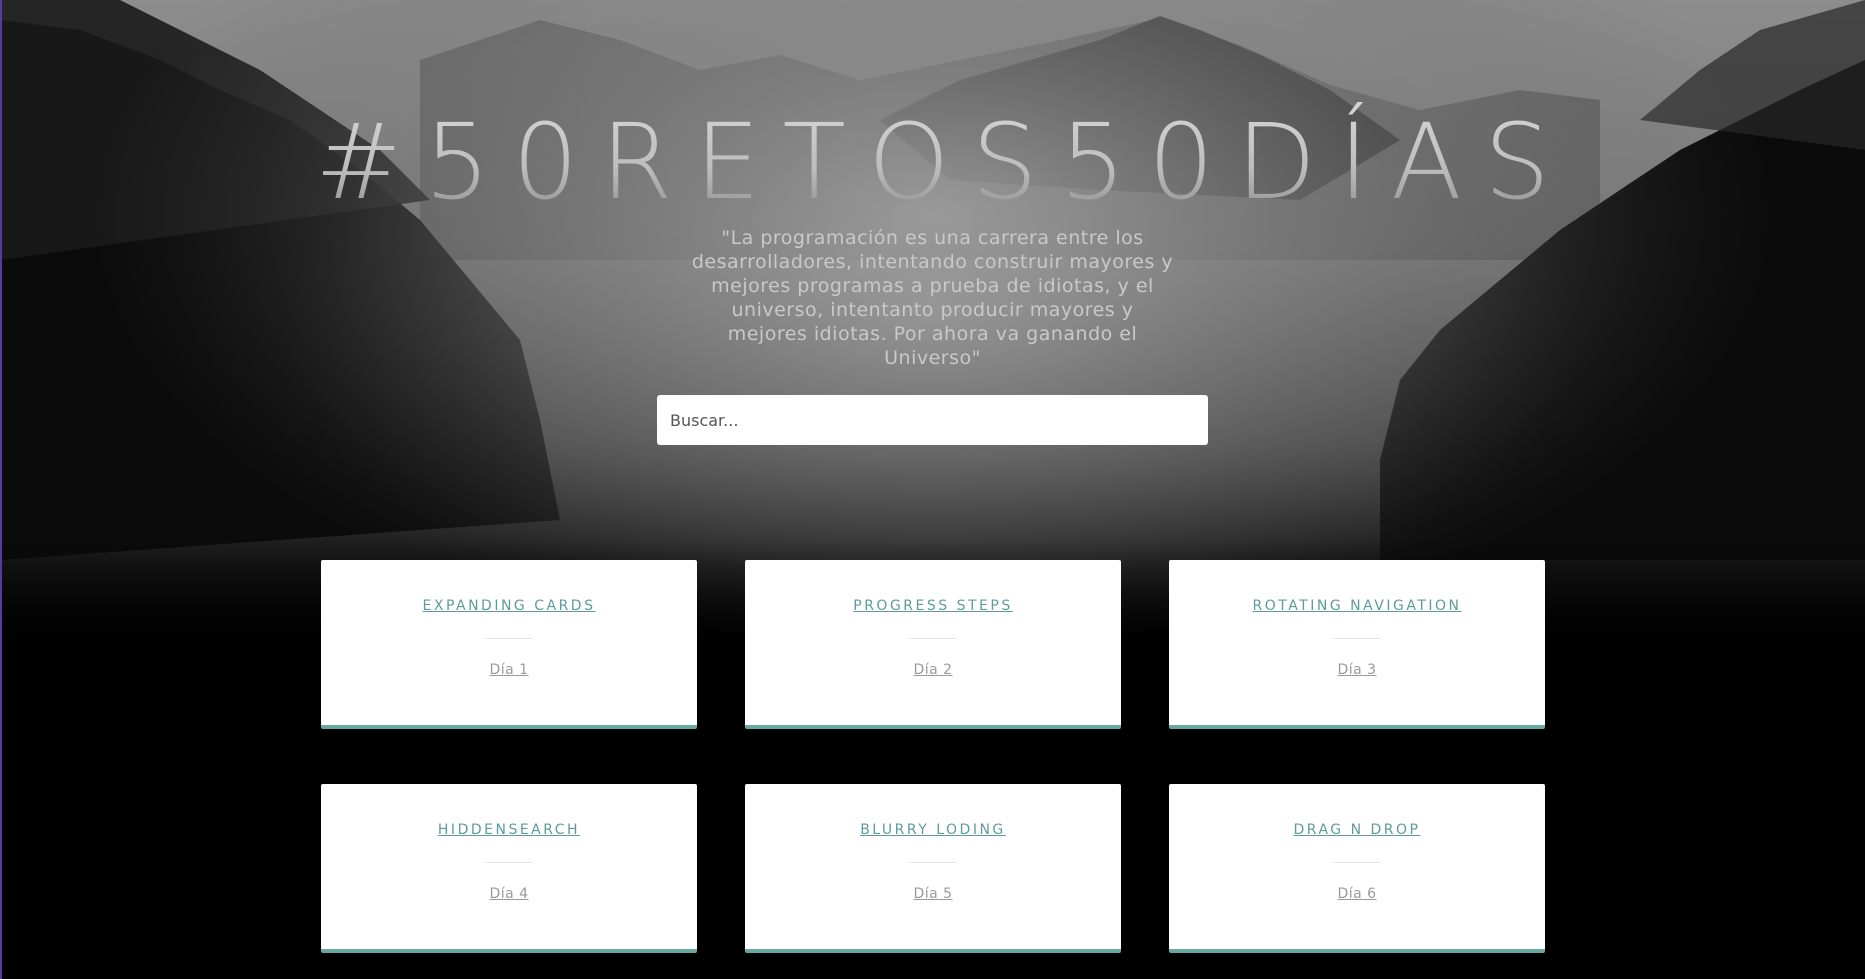 The height and width of the screenshot is (979, 1865). I want to click on challenge-card: PROGRESS STEPS Día 2, so click(933, 644).